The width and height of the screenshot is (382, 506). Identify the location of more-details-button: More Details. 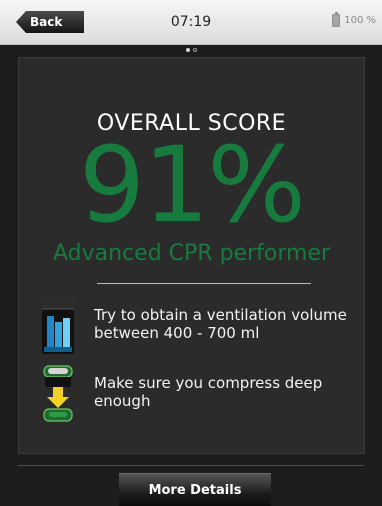
(195, 489).